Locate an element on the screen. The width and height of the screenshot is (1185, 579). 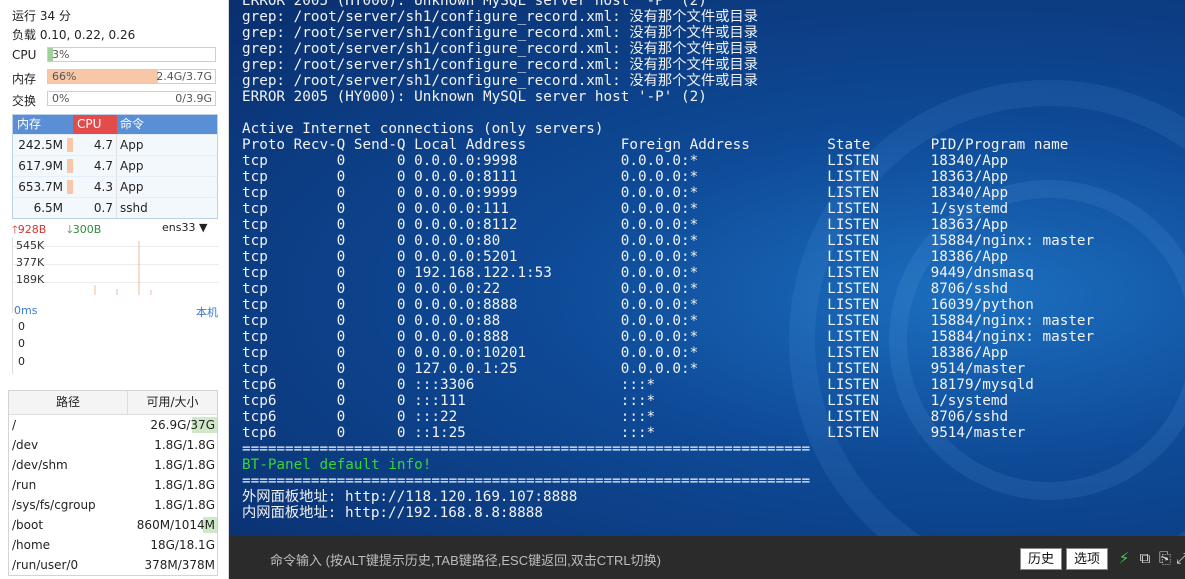
process-row: 6.5M 0.7 sshd is located at coordinates (115, 207).